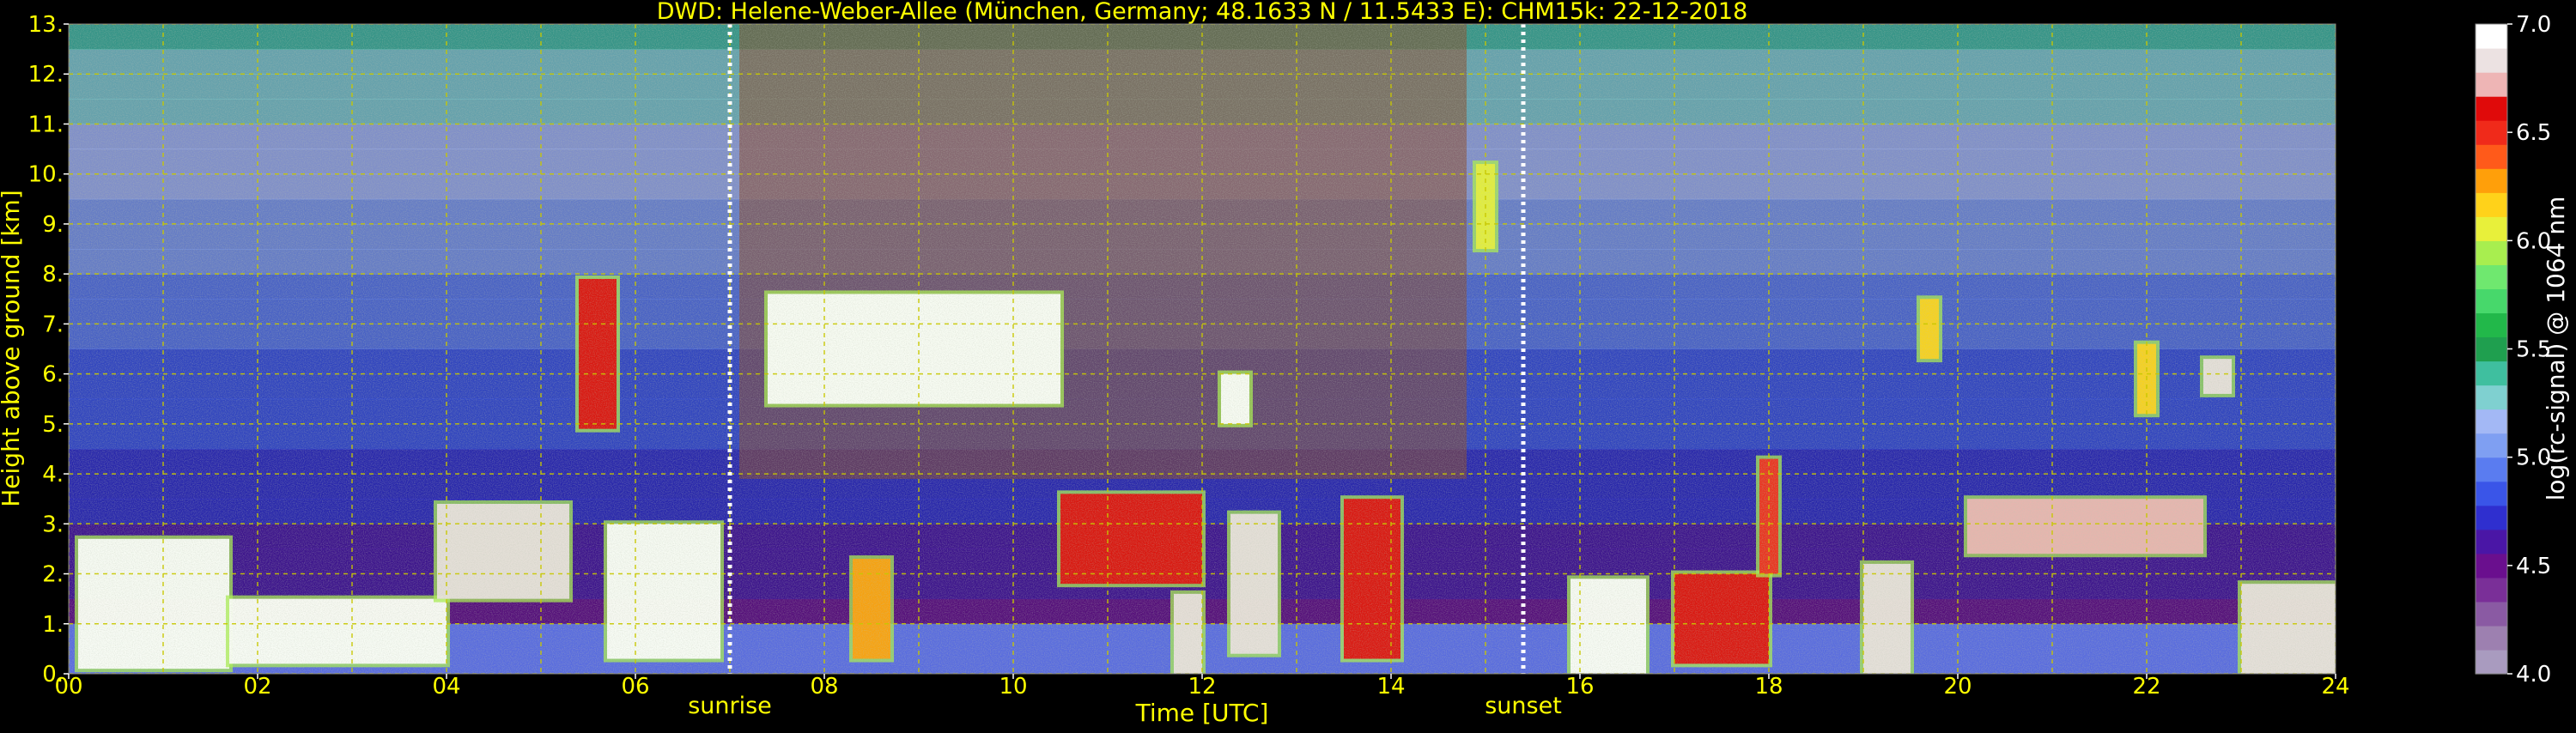  What do you see at coordinates (1957, 687) in the screenshot?
I see `x-tick-label: 20` at bounding box center [1957, 687].